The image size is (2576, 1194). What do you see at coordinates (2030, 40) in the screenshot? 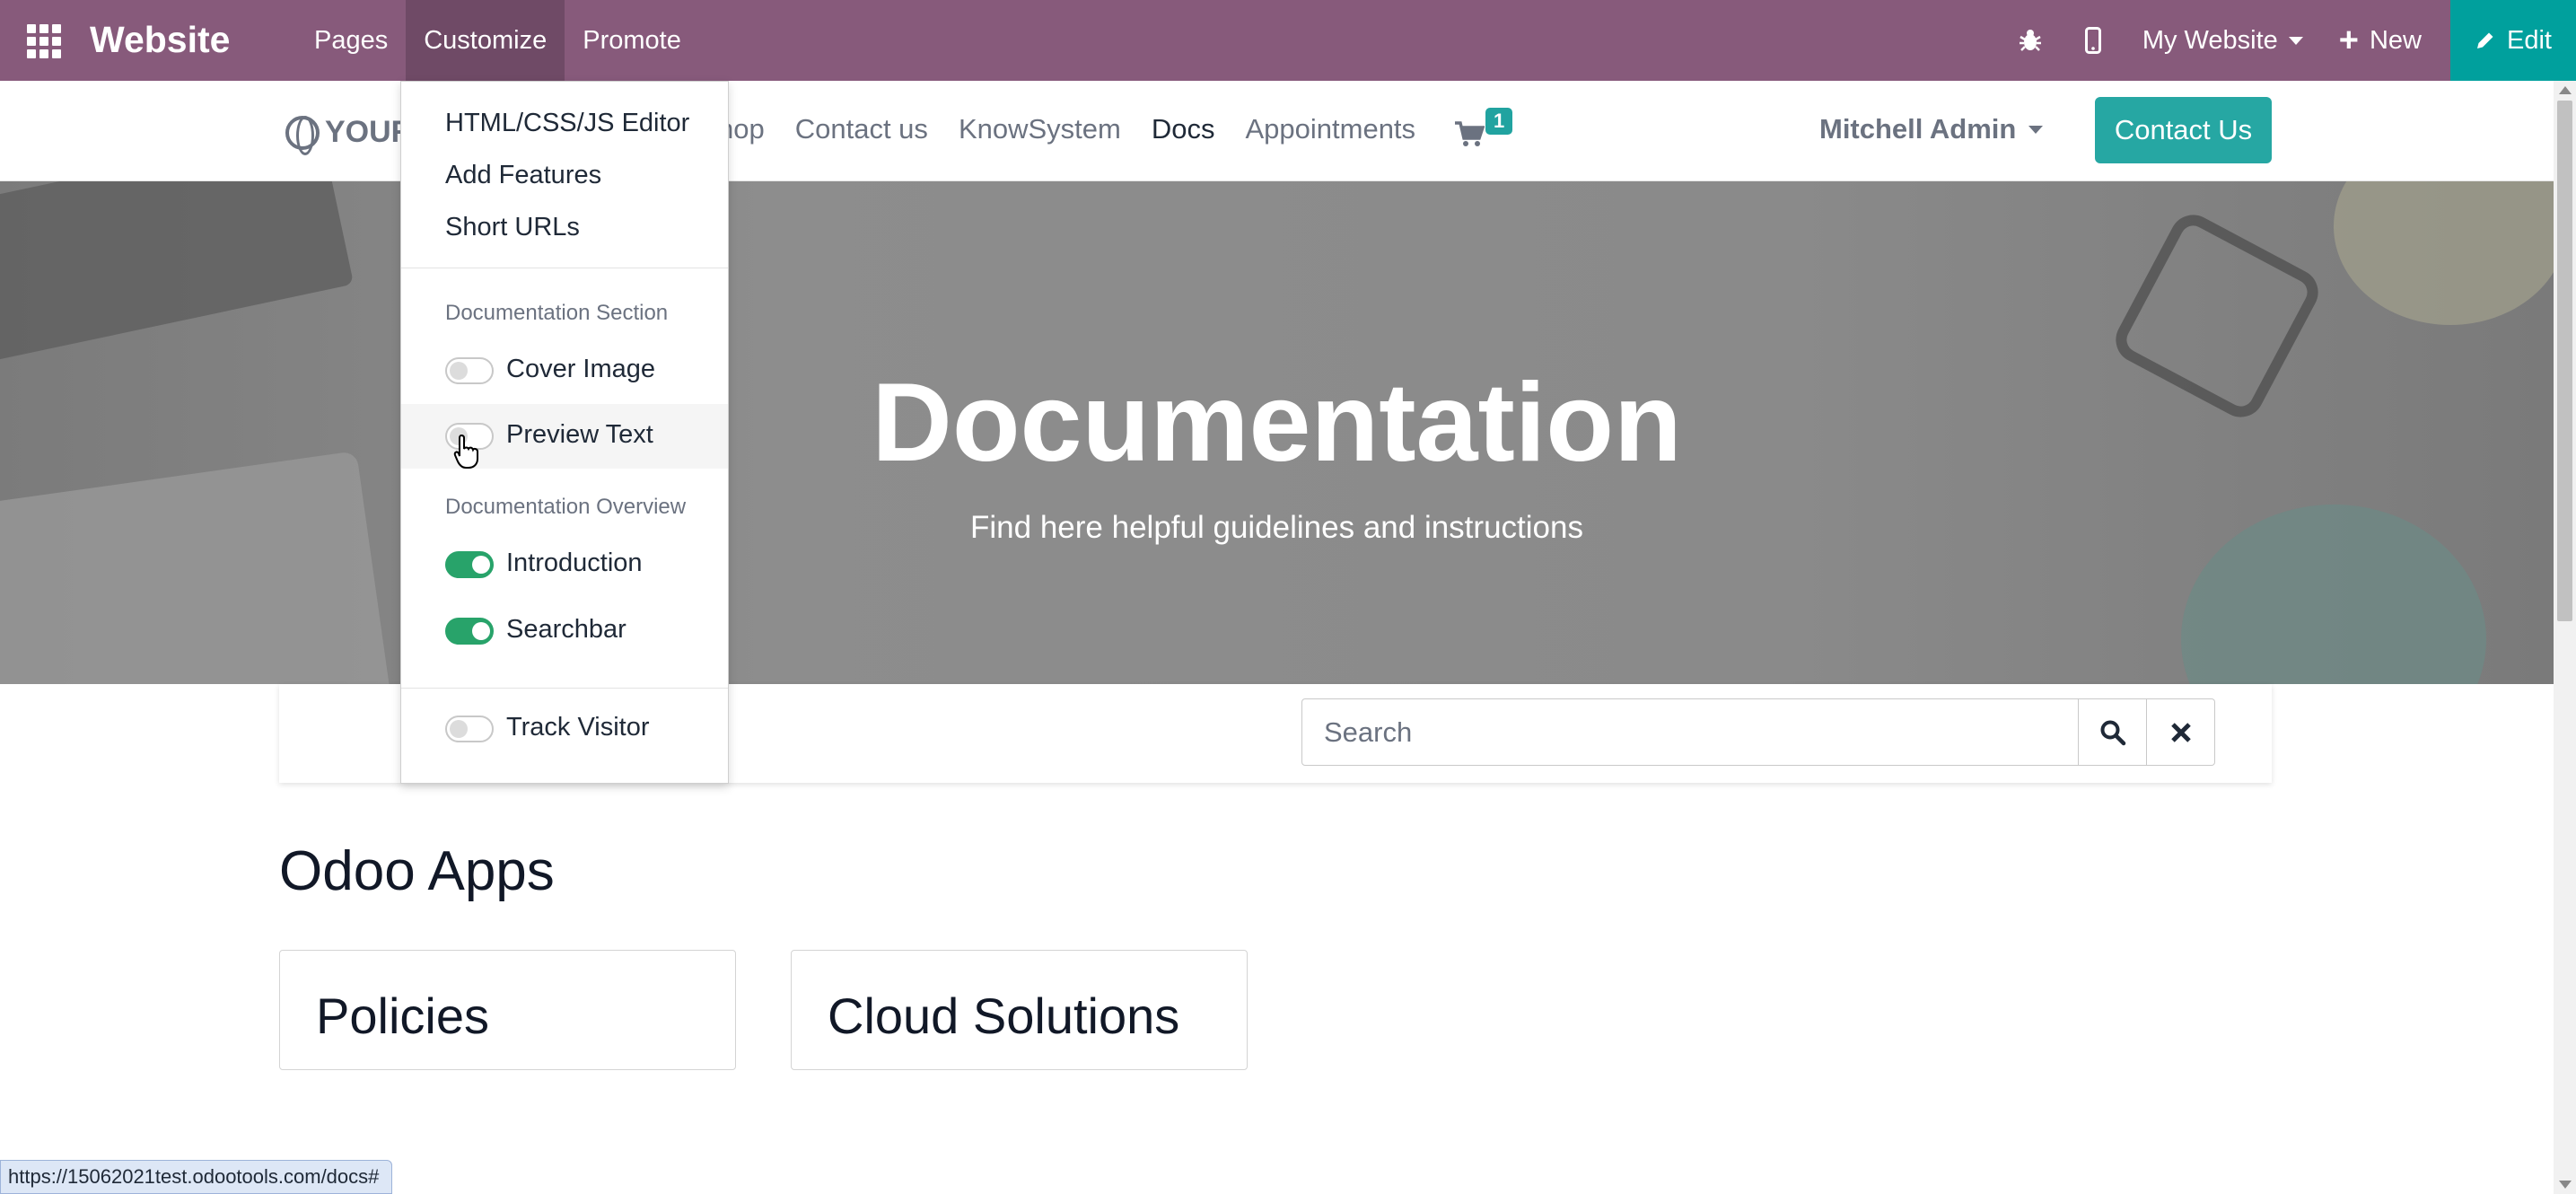
I see `debug-bug-icon` at bounding box center [2030, 40].